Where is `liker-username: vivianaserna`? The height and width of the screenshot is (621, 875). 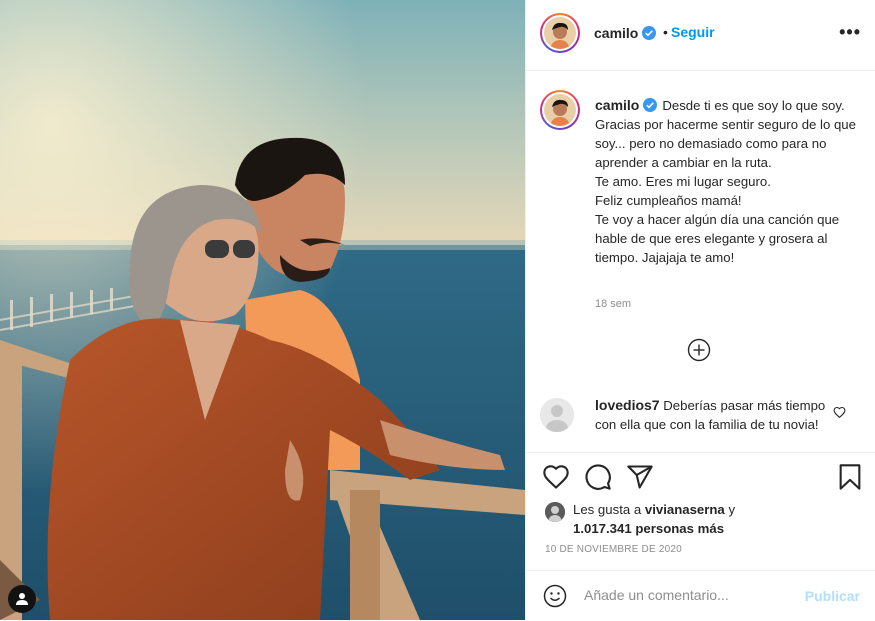
liker-username: vivianaserna is located at coordinates (685, 509).